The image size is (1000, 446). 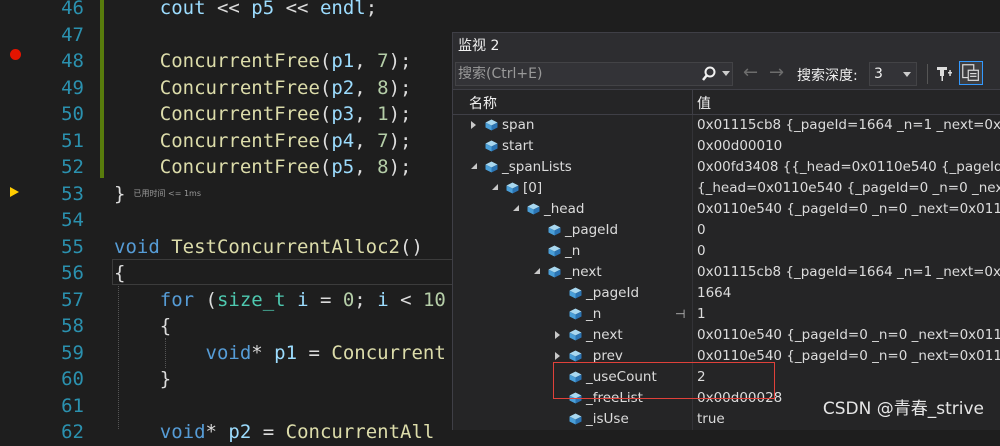 What do you see at coordinates (827, 76) in the screenshot?
I see `search-depth-label: 搜索深度:` at bounding box center [827, 76].